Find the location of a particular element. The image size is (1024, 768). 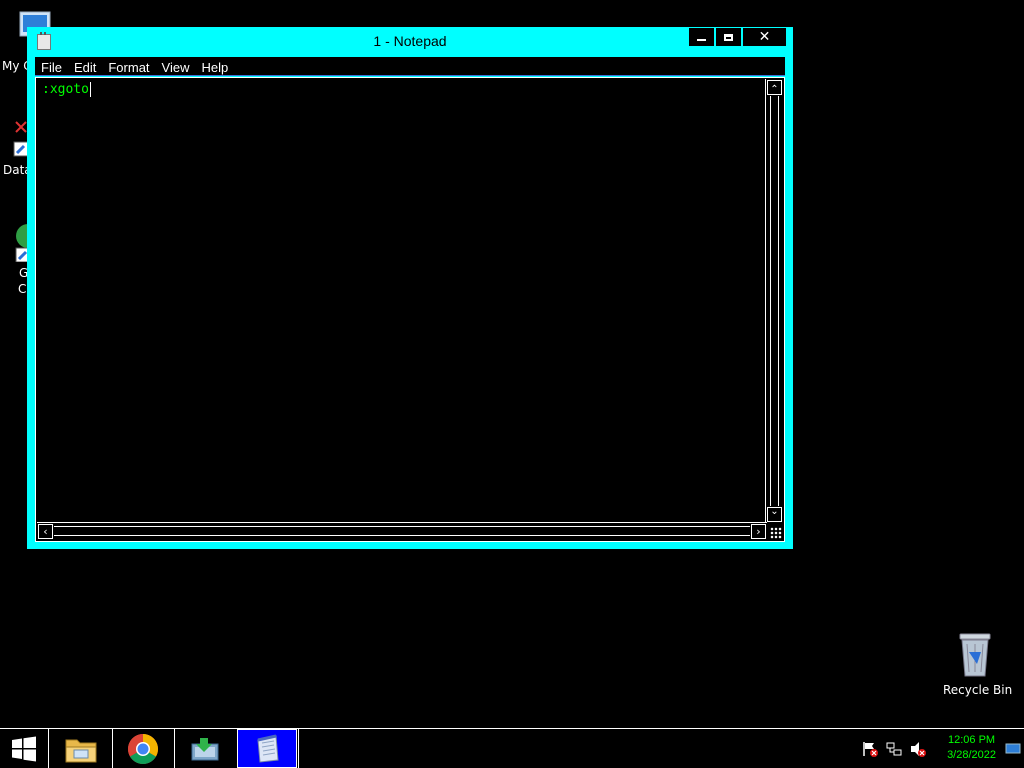

close-button: ✕ is located at coordinates (764, 37).